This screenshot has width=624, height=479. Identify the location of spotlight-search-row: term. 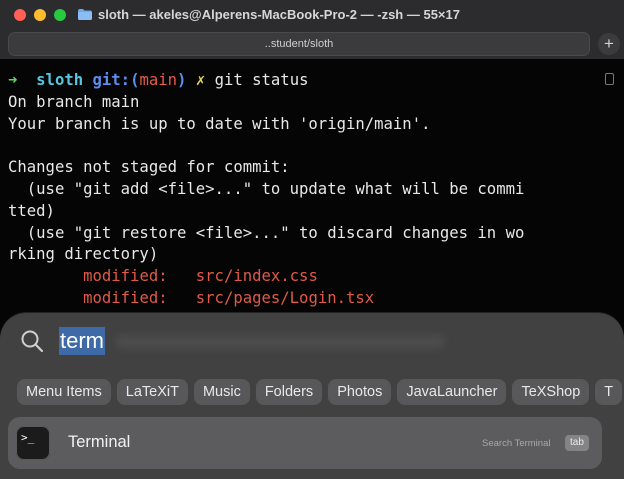
(312, 342).